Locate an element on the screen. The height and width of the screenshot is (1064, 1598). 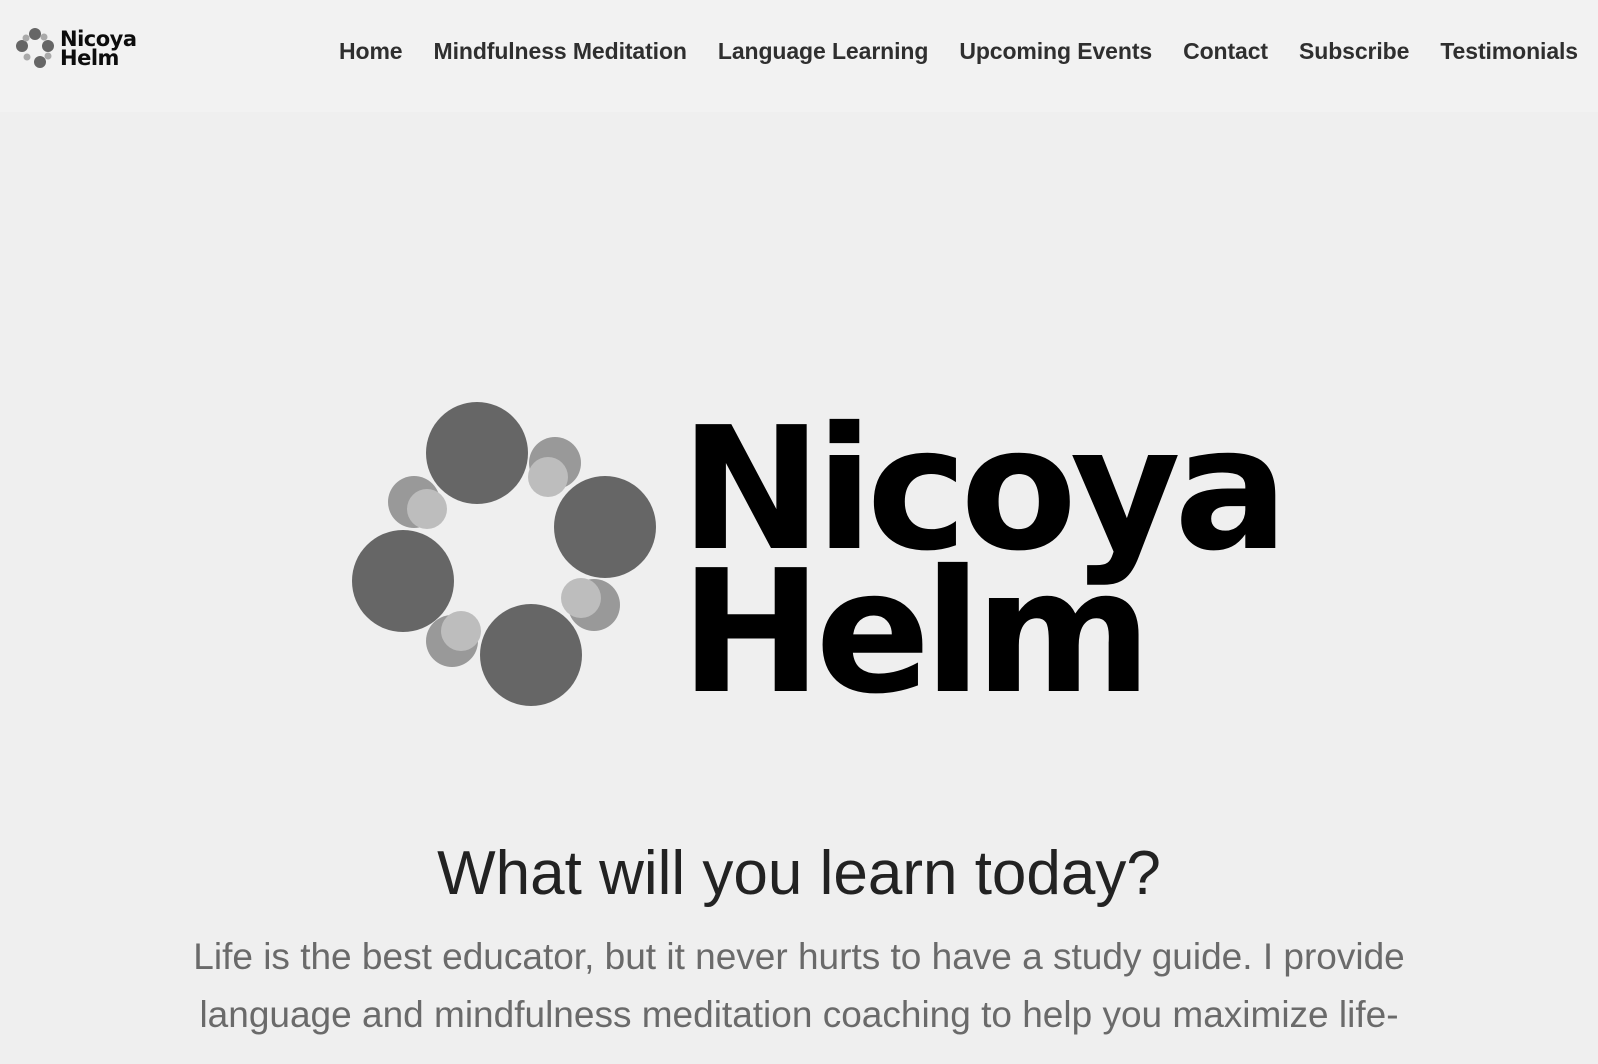
page-headline: What will you learn today? is located at coordinates (799, 873).